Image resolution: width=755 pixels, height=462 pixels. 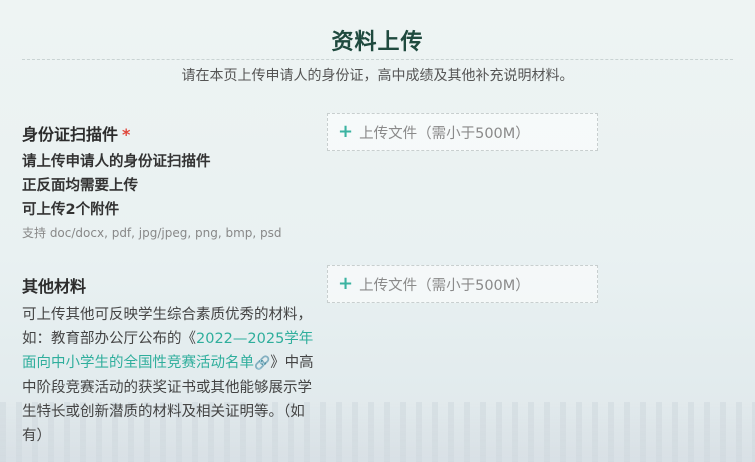 I want to click on required-mark: *, so click(x=126, y=134).